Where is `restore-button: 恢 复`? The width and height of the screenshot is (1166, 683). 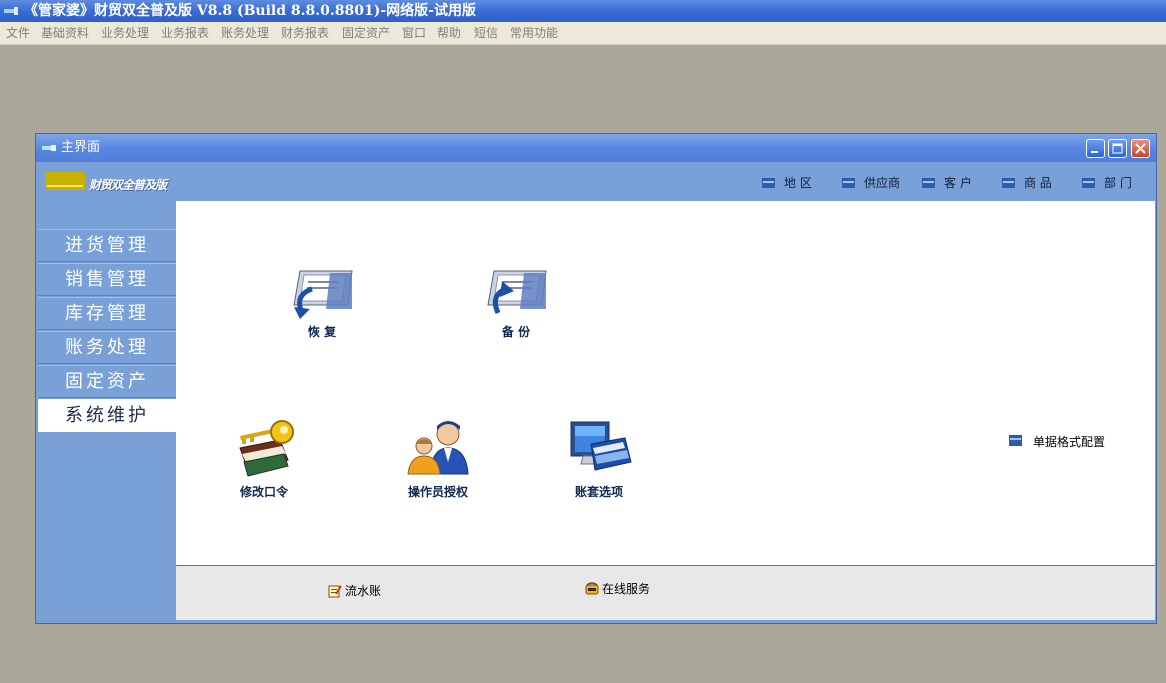 restore-button: 恢 复 is located at coordinates (322, 303).